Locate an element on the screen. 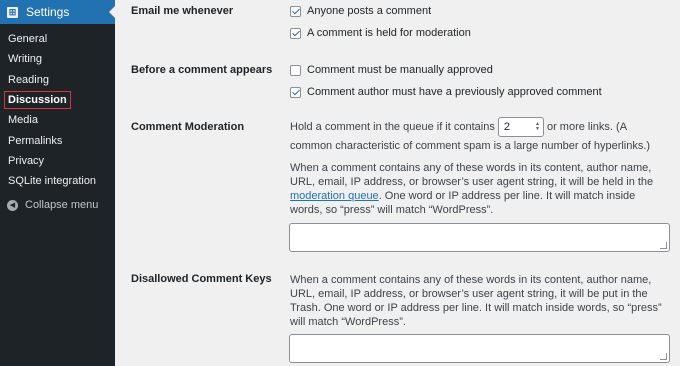 This screenshot has height=366, width=680. sidebar-item-discussion: Discussion is located at coordinates (57, 100).